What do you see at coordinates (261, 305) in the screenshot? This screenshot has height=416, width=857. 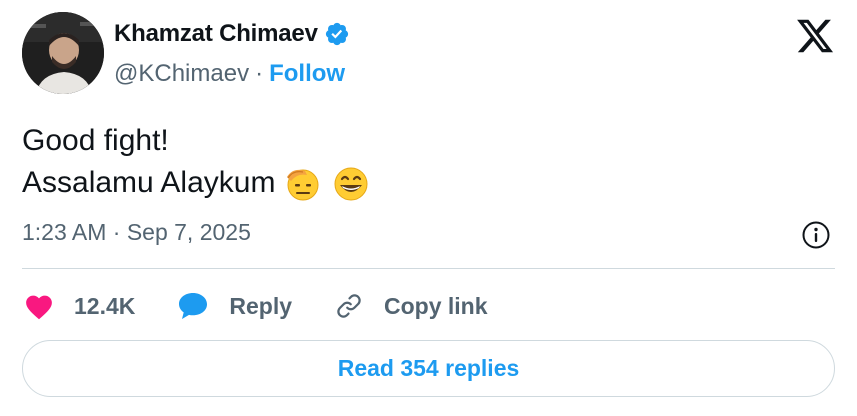 I see `reply-label: Reply` at bounding box center [261, 305].